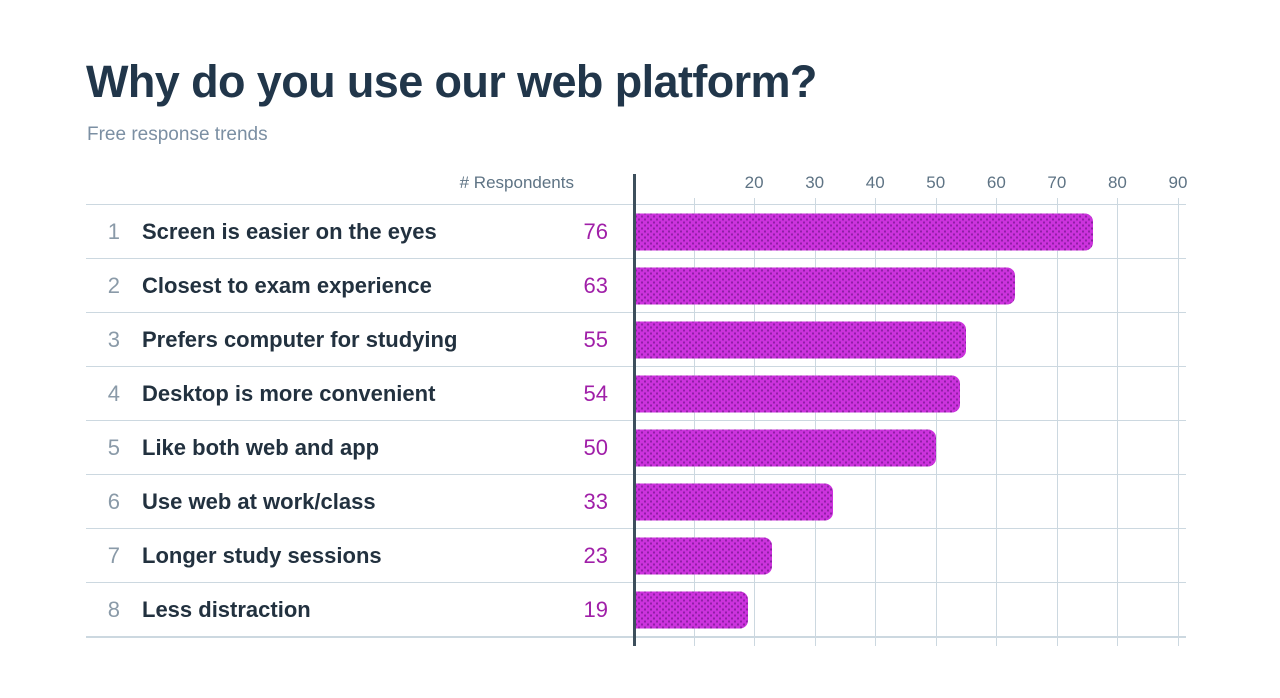 This screenshot has height=698, width=1280. I want to click on x-axis-tick-label: 60, so click(996, 182).